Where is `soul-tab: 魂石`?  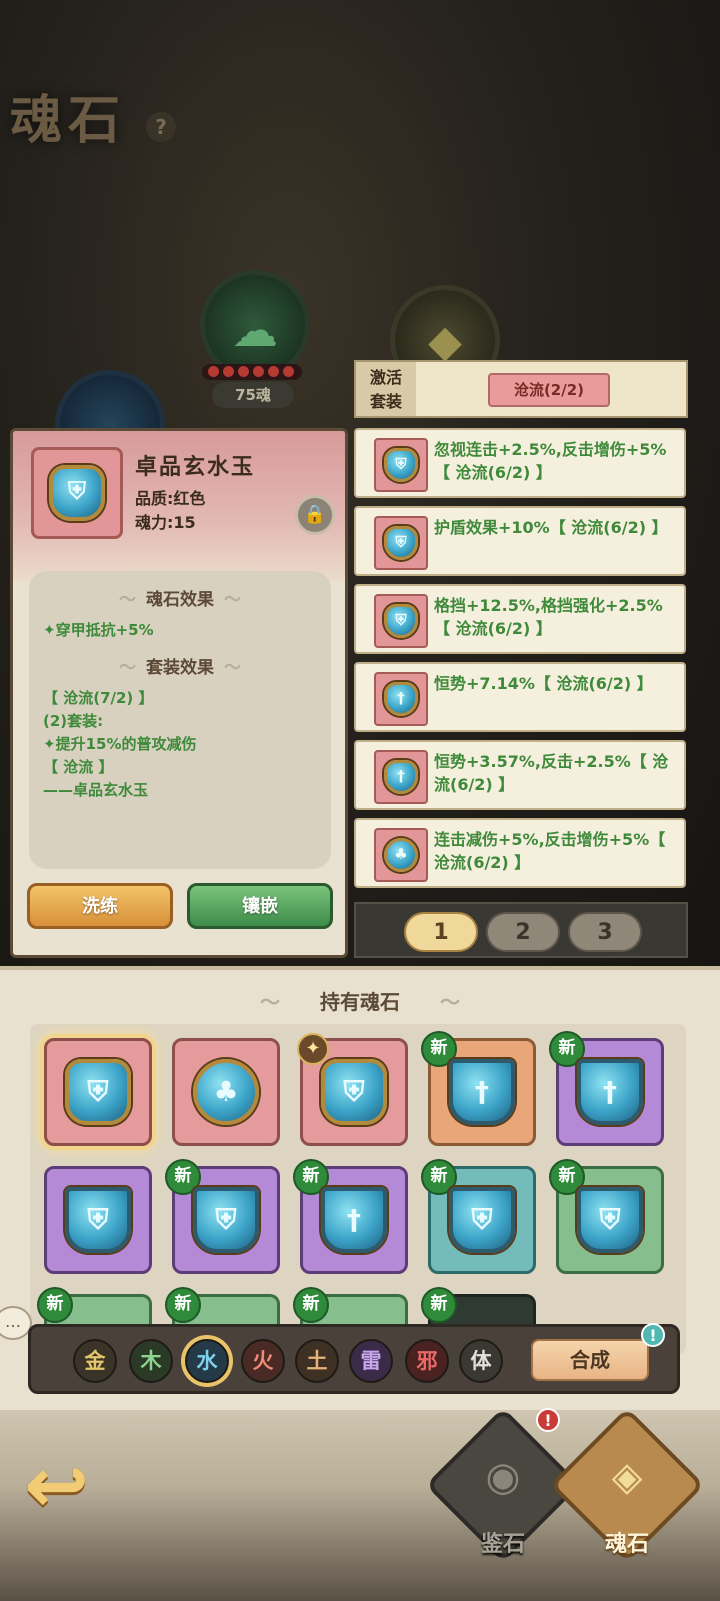 soul-tab: 魂石 is located at coordinates (627, 1542).